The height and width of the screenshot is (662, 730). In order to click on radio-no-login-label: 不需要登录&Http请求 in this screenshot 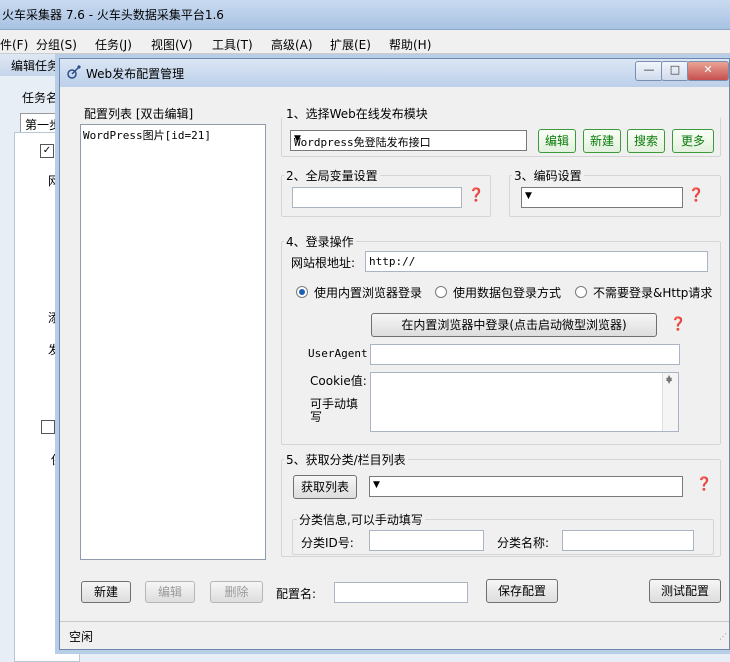, I will do `click(652, 292)`.